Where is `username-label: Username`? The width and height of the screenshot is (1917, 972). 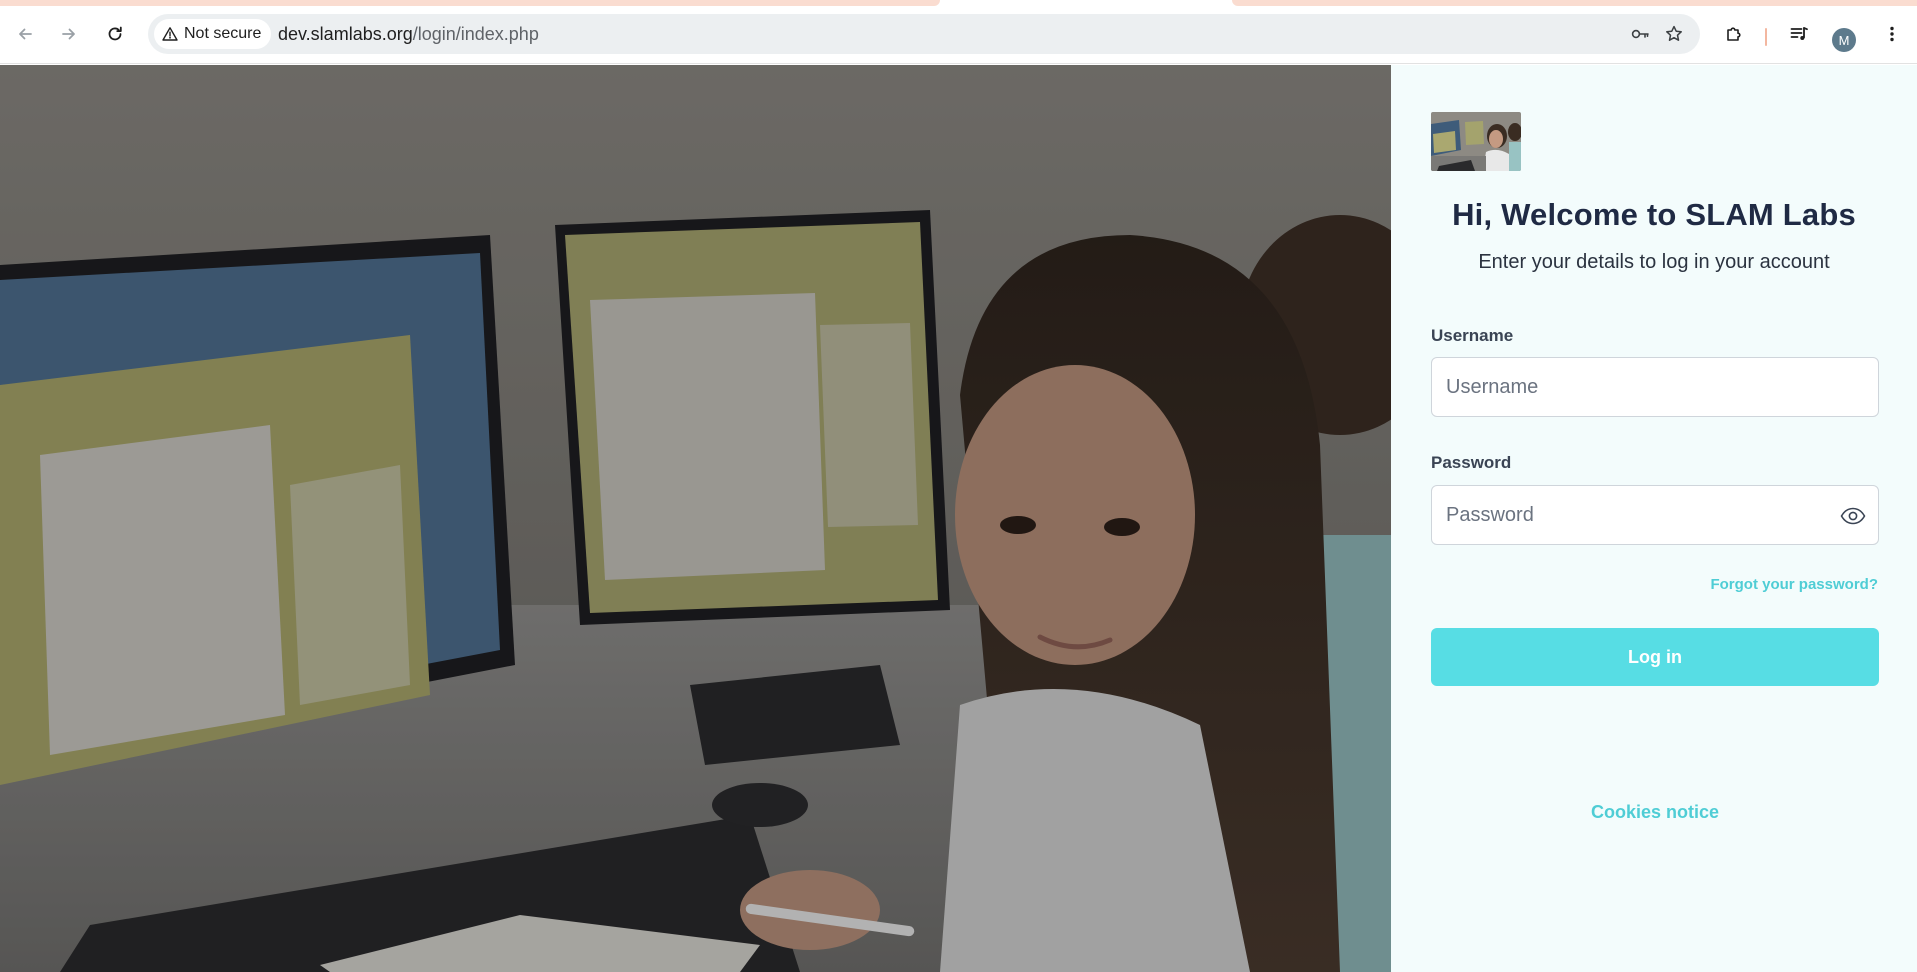 username-label: Username is located at coordinates (1472, 335).